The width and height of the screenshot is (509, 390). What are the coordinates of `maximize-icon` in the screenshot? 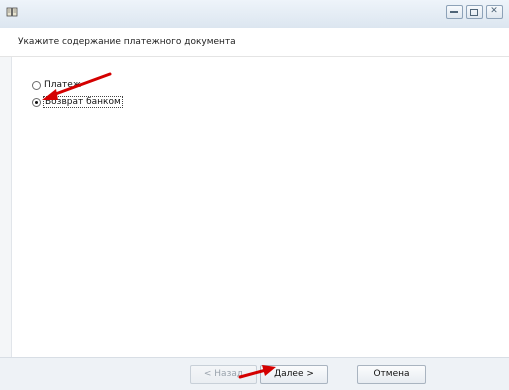 It's located at (474, 12).